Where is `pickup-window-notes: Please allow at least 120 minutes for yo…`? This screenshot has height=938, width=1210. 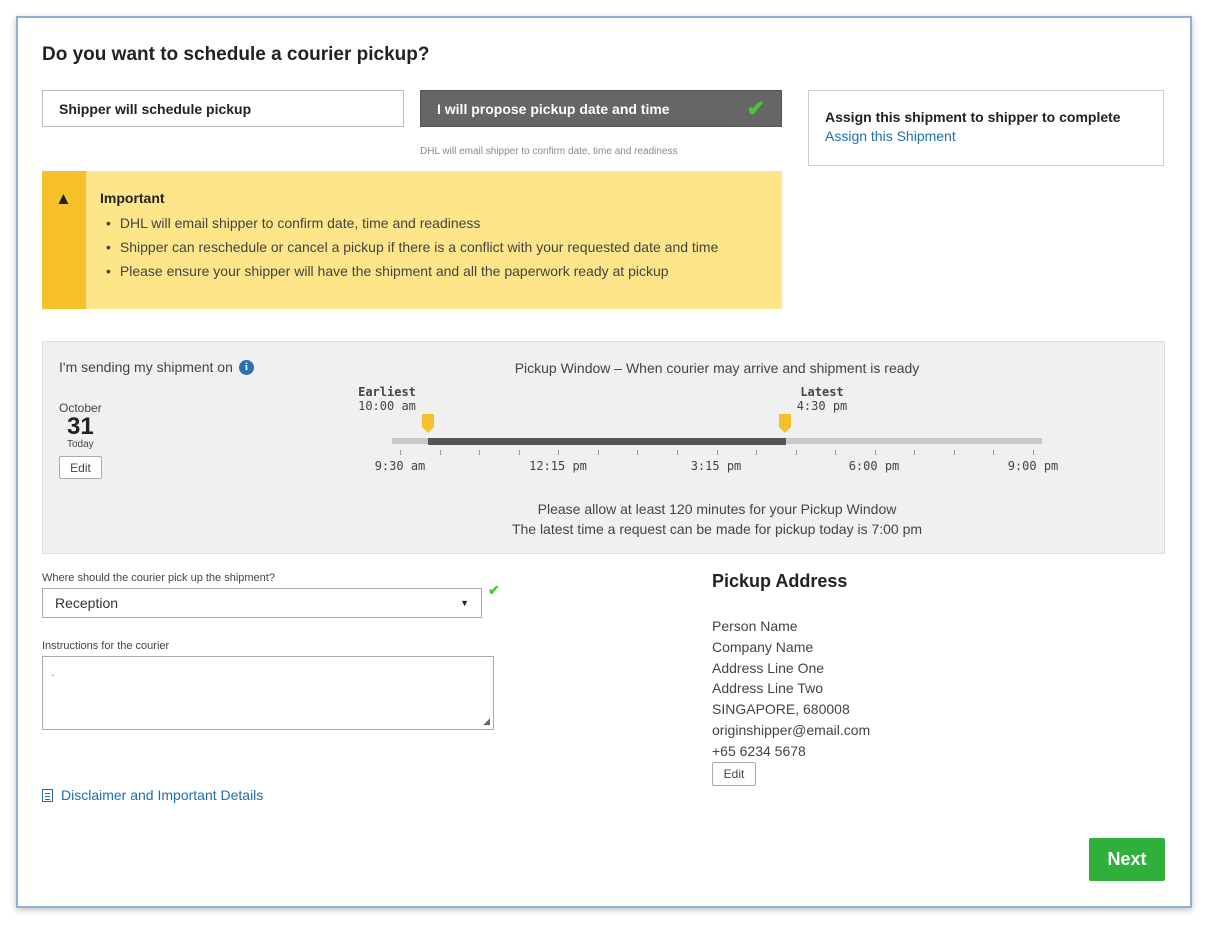
pickup-window-notes: Please allow at least 120 minutes for yo… is located at coordinates (717, 519).